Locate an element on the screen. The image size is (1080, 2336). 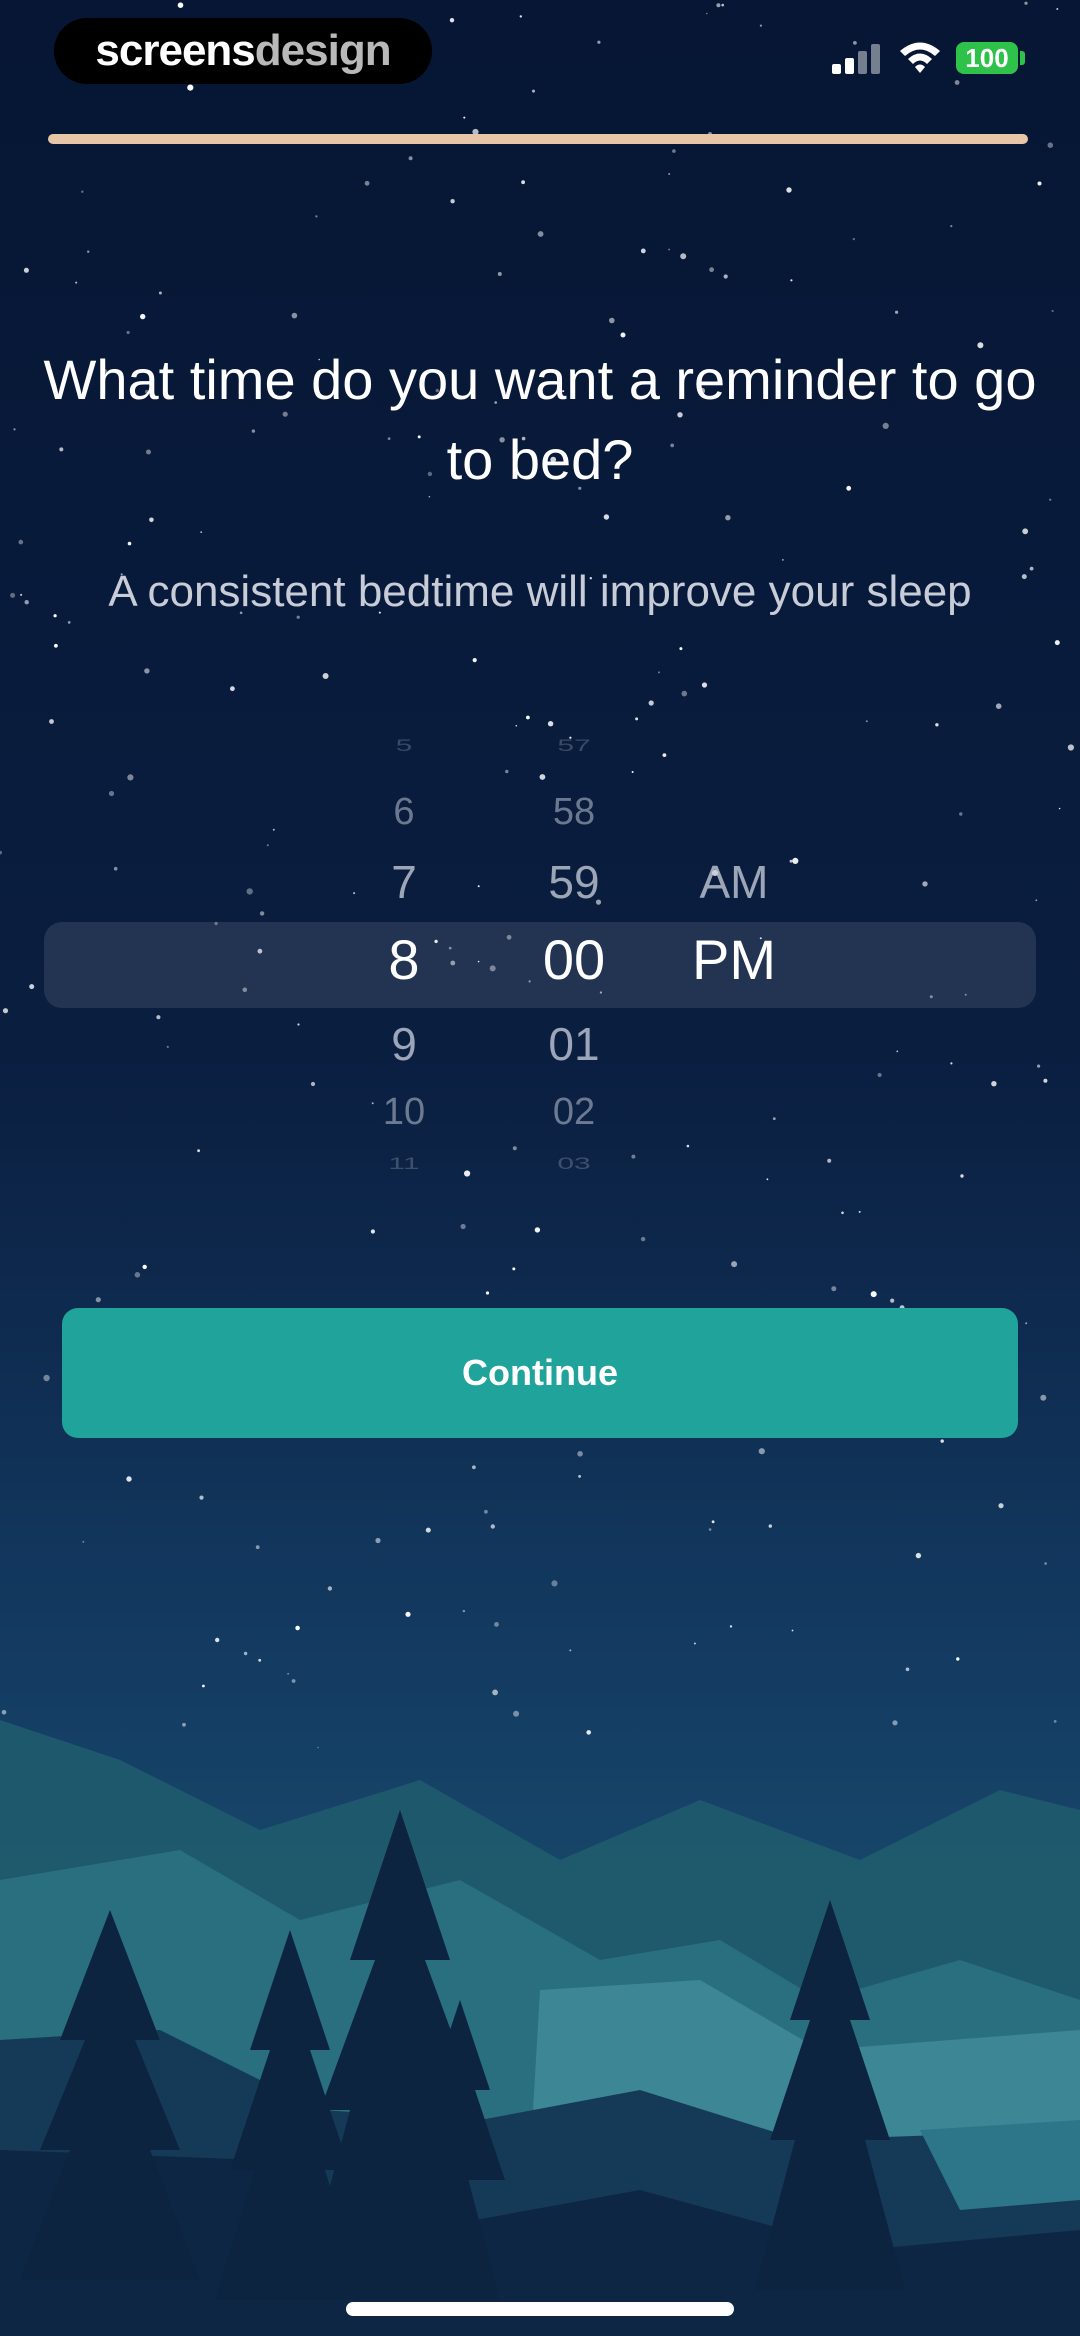
home-indicator is located at coordinates (540, 2309).